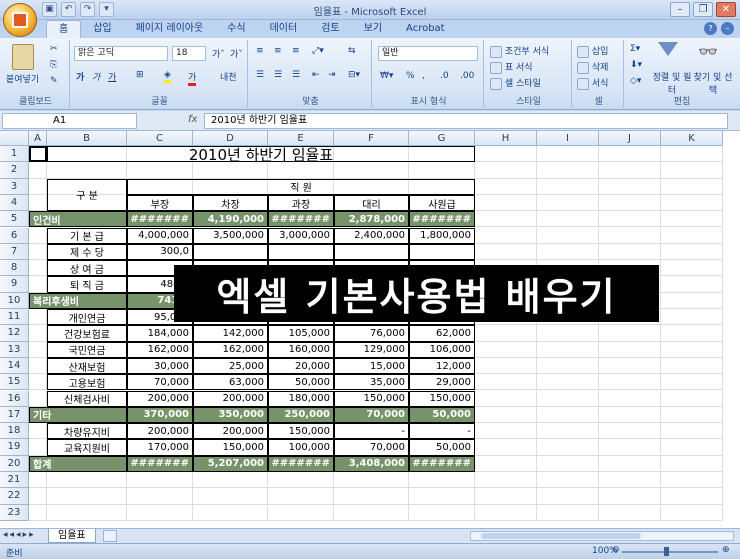 The height and width of the screenshot is (559, 740). What do you see at coordinates (14, 138) in the screenshot?
I see `select-all-corner` at bounding box center [14, 138].